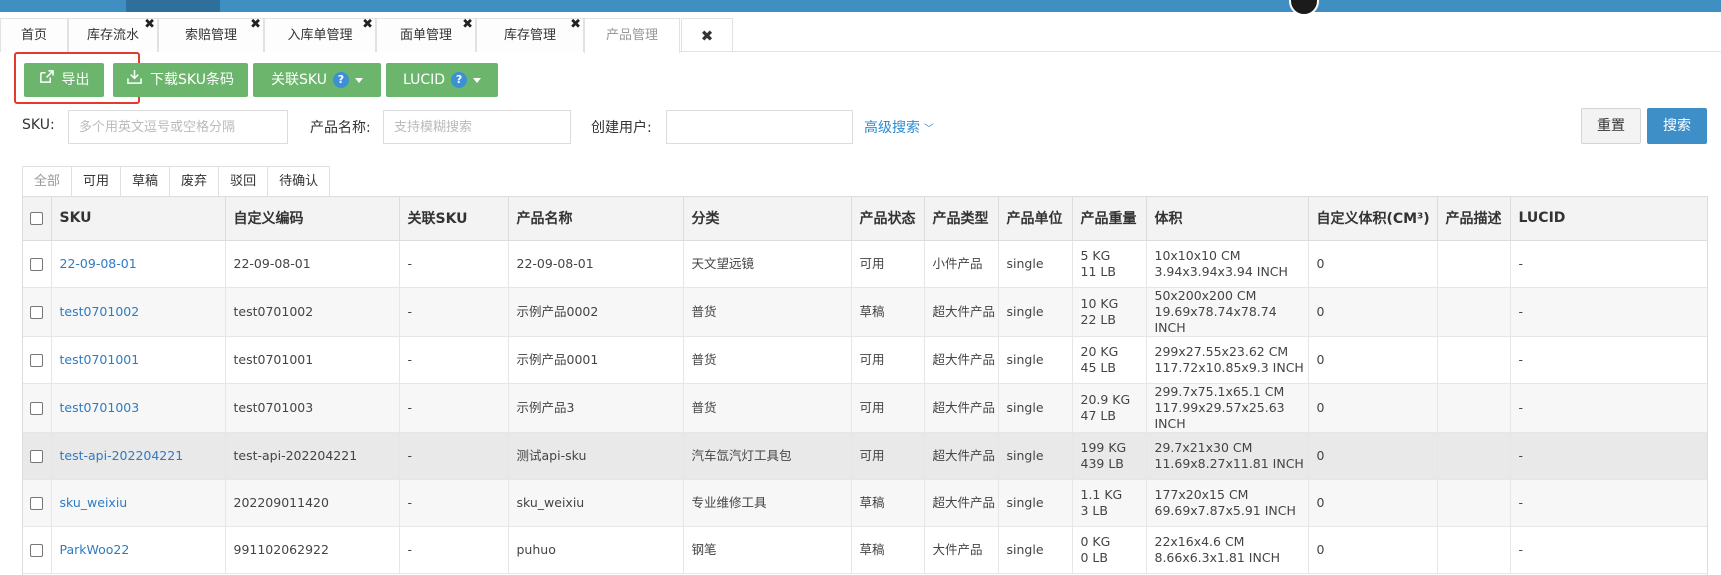 This screenshot has width=1721, height=575. I want to click on top-nav-active-segment, so click(173, 6).